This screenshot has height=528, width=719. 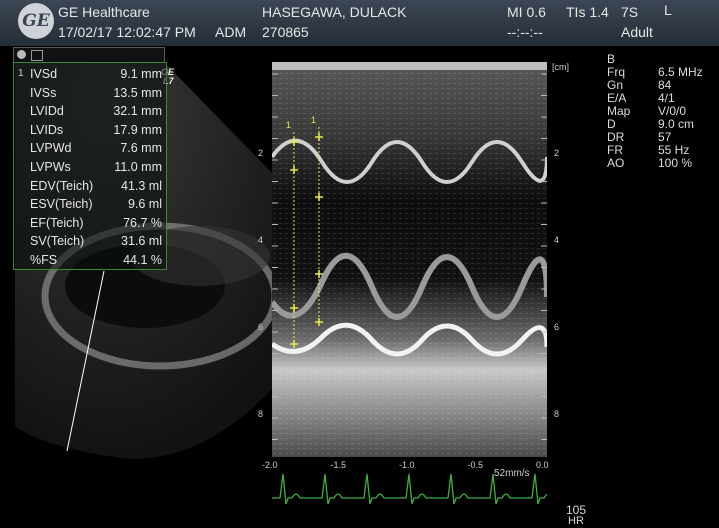 What do you see at coordinates (557, 414) in the screenshot?
I see `depth-label-right: 8` at bounding box center [557, 414].